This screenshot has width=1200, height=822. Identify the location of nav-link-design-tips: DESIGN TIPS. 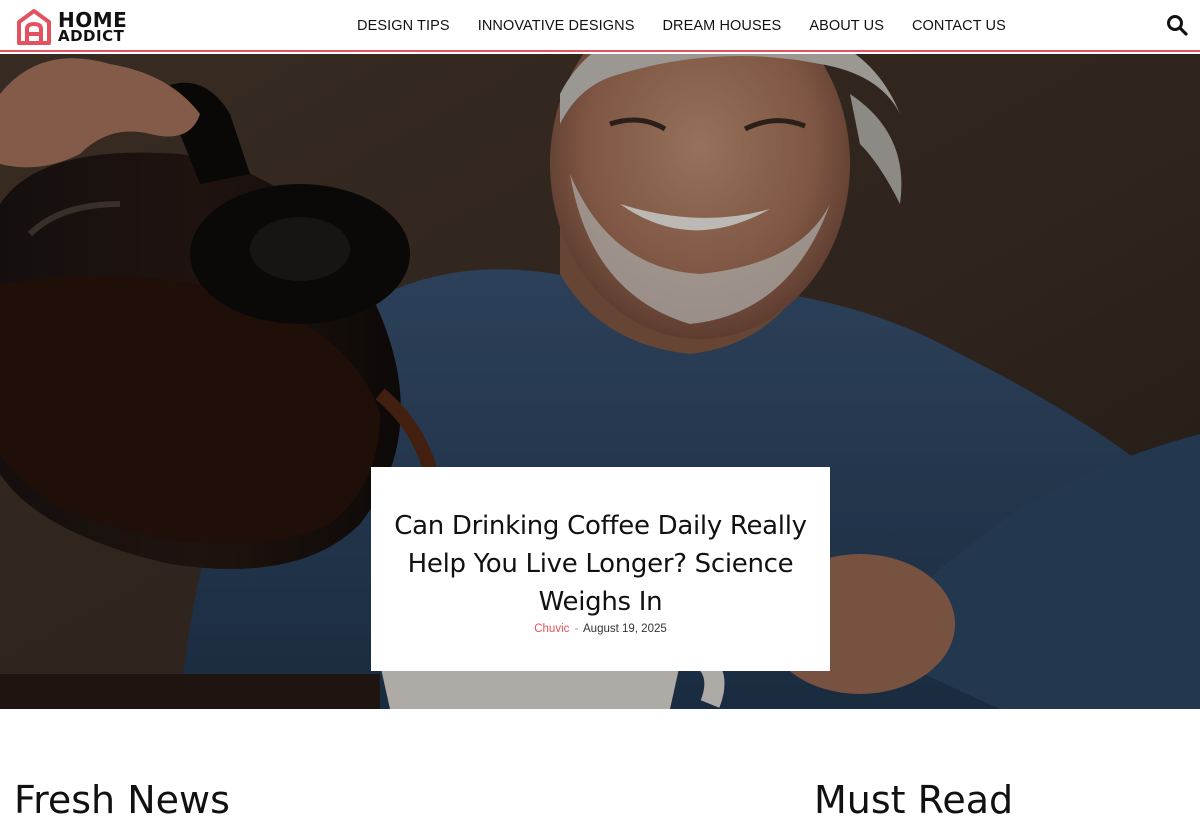
(403, 26).